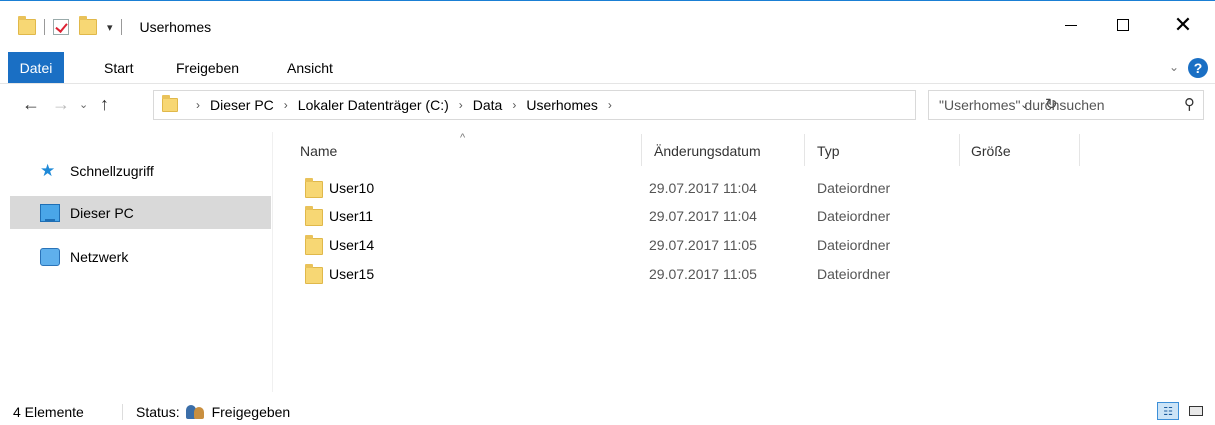 Image resolution: width=1215 pixels, height=425 pixels. I want to click on network-icon, so click(50, 257).